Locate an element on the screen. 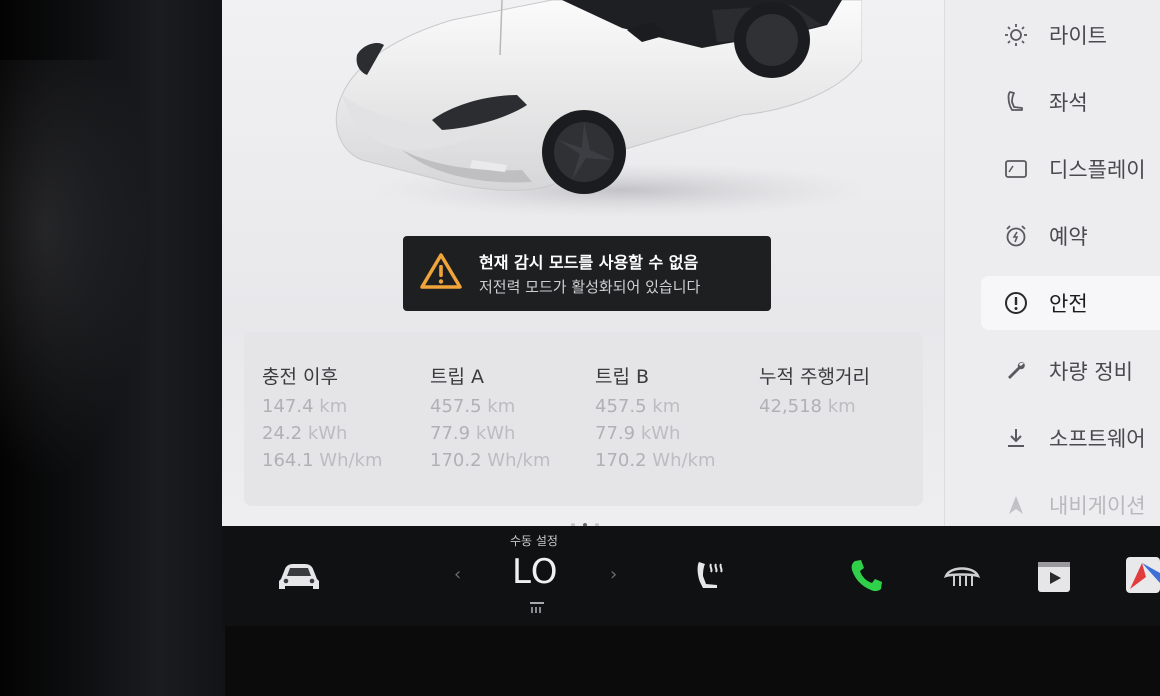 This screenshot has width=1160, height=696. sidebar-item-label: 좌석 is located at coordinates (1068, 103).